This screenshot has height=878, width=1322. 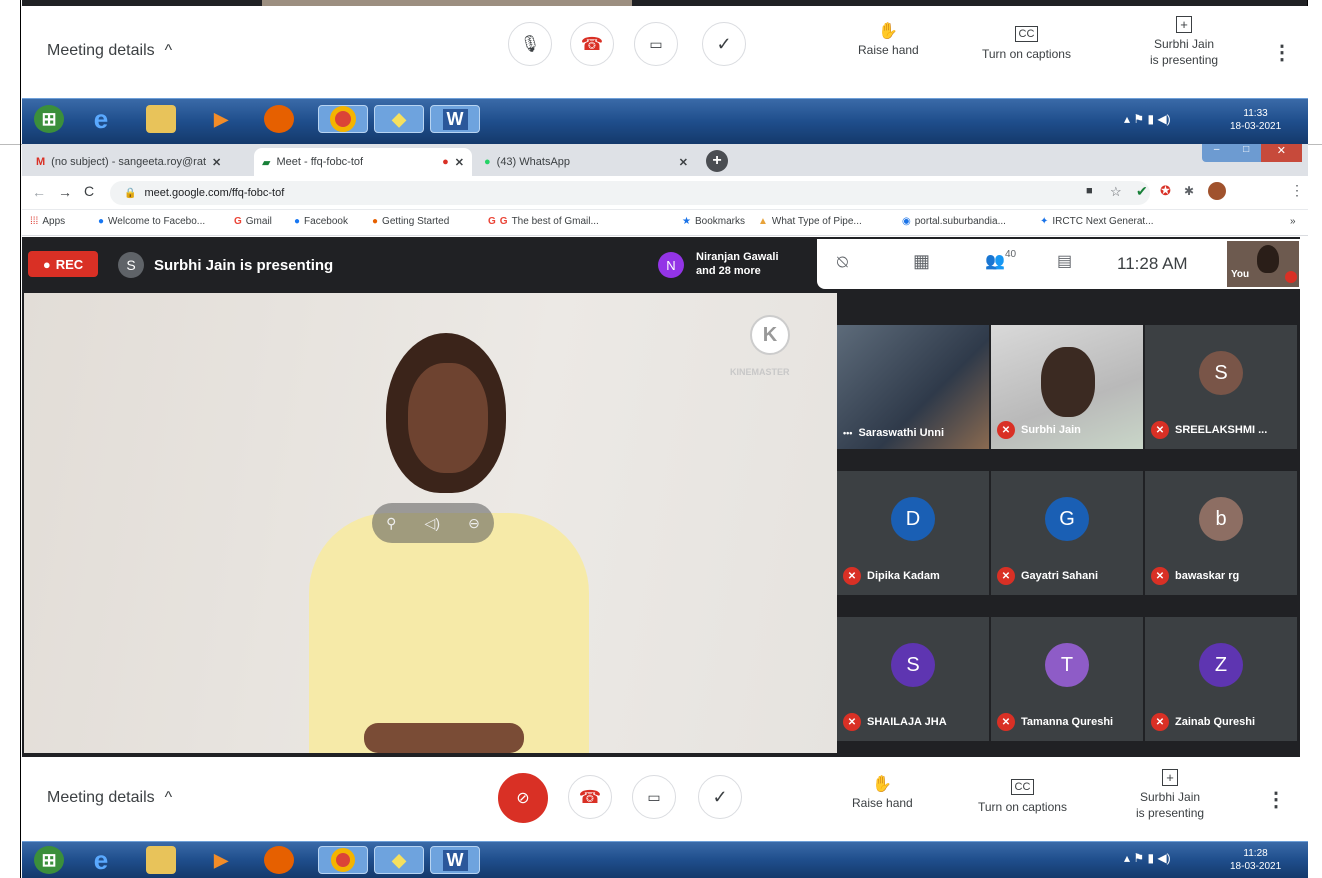 What do you see at coordinates (1216, 153) in the screenshot?
I see `minimize-icon: –` at bounding box center [1216, 153].